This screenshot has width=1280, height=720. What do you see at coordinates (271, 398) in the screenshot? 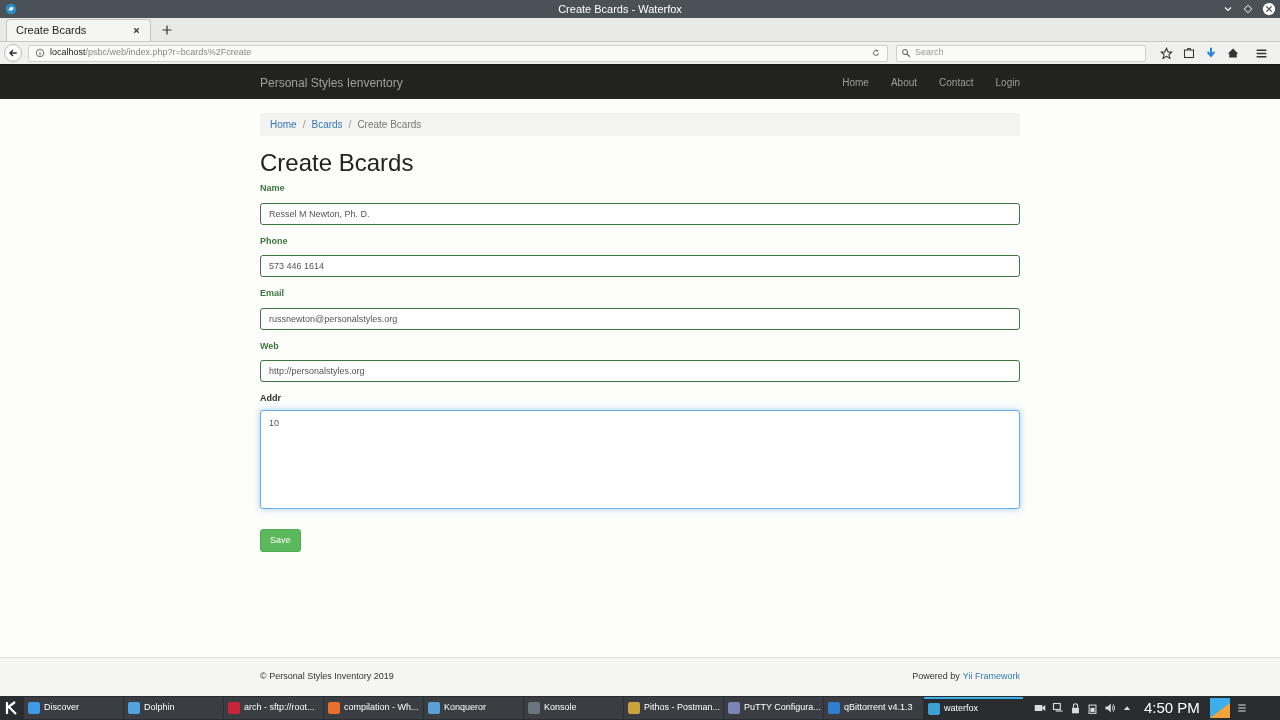
I see `field-label: Addr` at bounding box center [271, 398].